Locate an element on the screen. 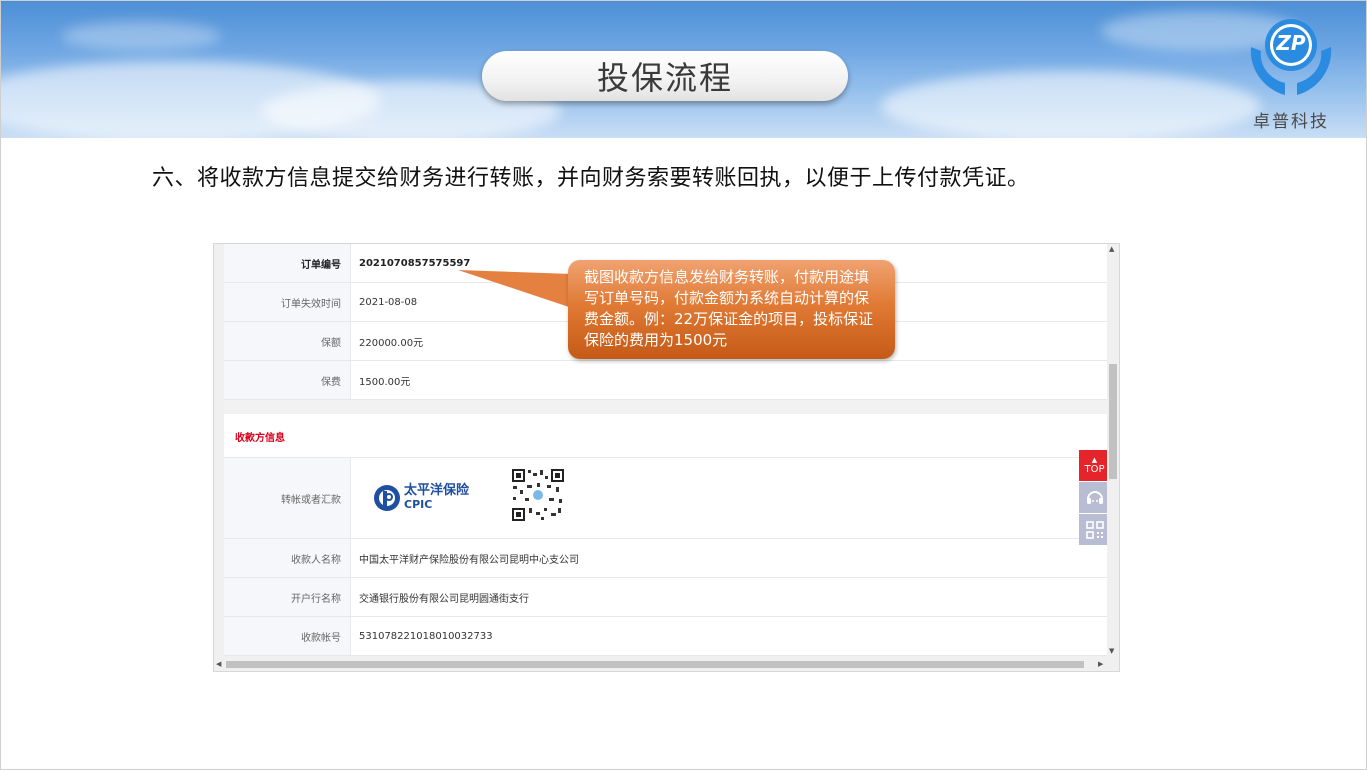  zp-hands-icon is located at coordinates (1291, 57).